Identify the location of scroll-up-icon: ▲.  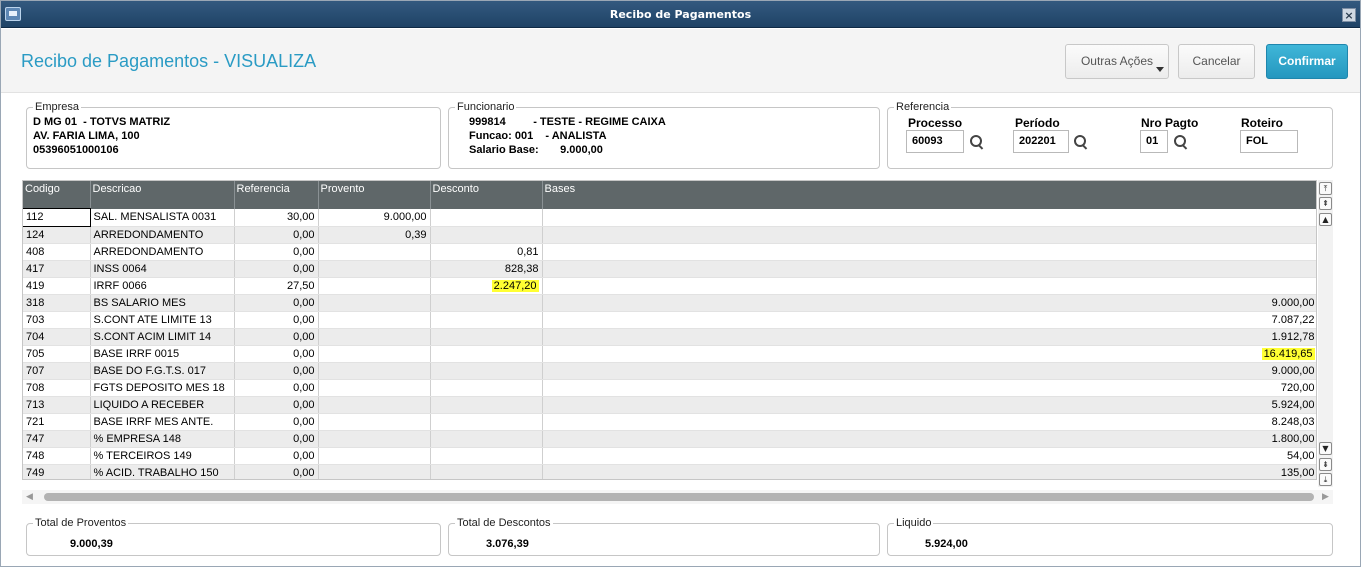
(1325, 219).